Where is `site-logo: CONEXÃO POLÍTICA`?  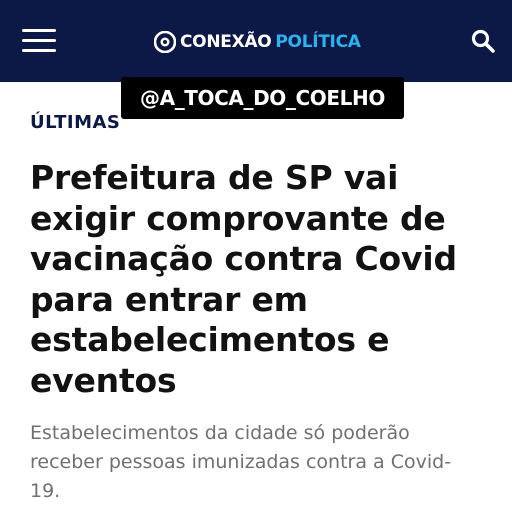
site-logo: CONEXÃO POLÍTICA is located at coordinates (257, 42).